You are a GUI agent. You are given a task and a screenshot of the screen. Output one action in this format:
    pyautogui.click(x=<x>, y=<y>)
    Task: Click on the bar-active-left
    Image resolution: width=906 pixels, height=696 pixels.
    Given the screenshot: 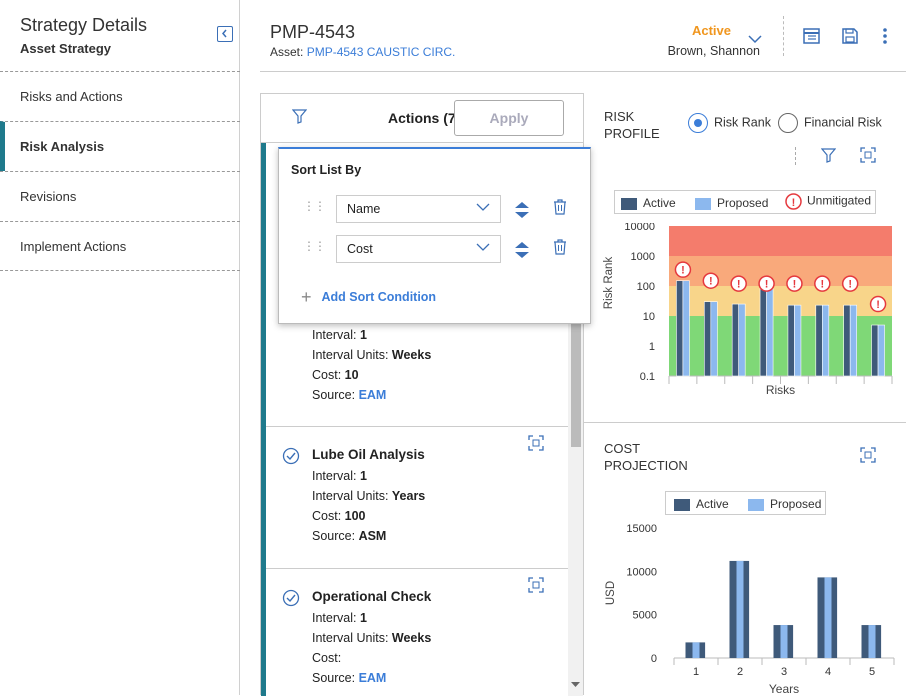 What is the action you would take?
    pyautogui.click(x=689, y=650)
    